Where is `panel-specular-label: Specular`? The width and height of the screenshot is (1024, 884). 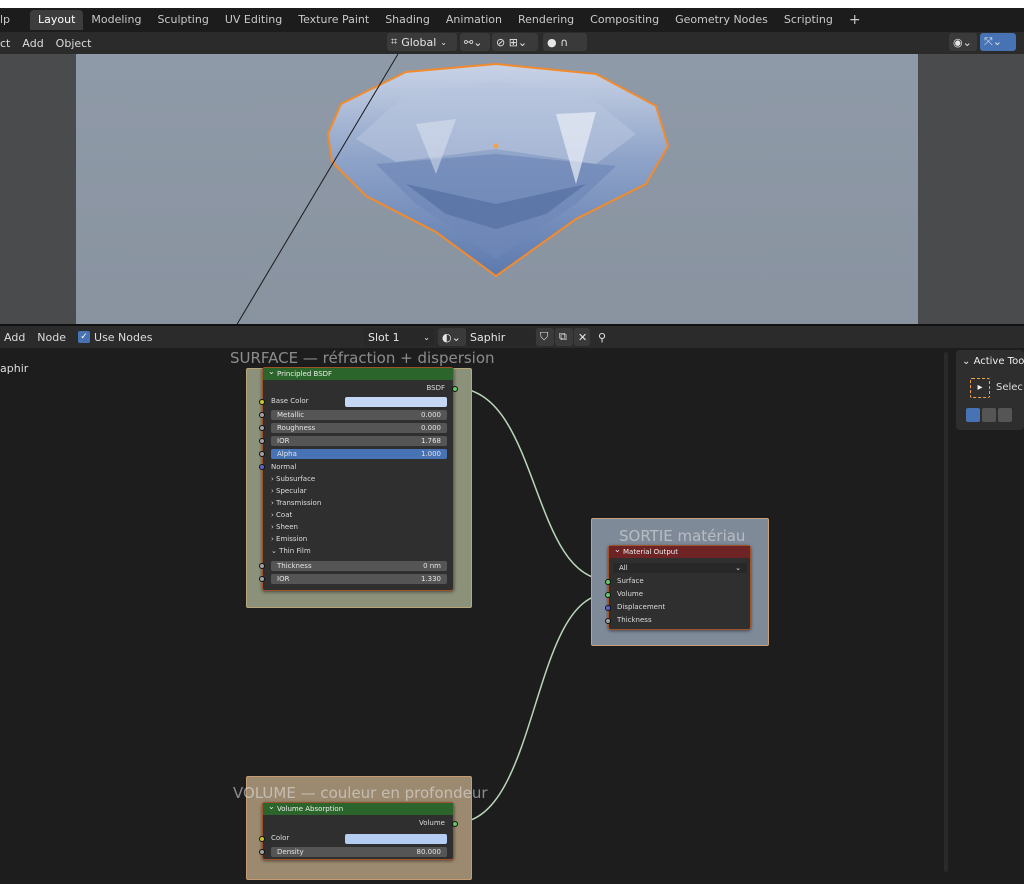
panel-specular-label: Specular is located at coordinates (291, 491).